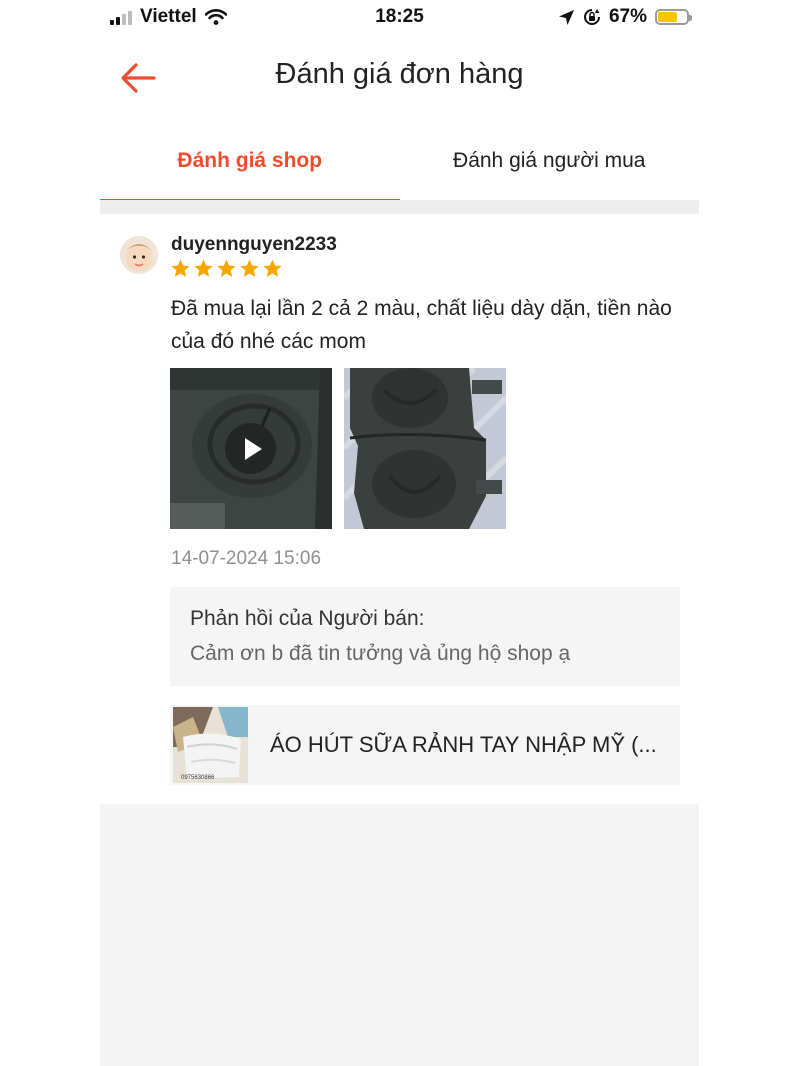 This screenshot has width=799, height=1066. I want to click on section-divider, so click(399, 207).